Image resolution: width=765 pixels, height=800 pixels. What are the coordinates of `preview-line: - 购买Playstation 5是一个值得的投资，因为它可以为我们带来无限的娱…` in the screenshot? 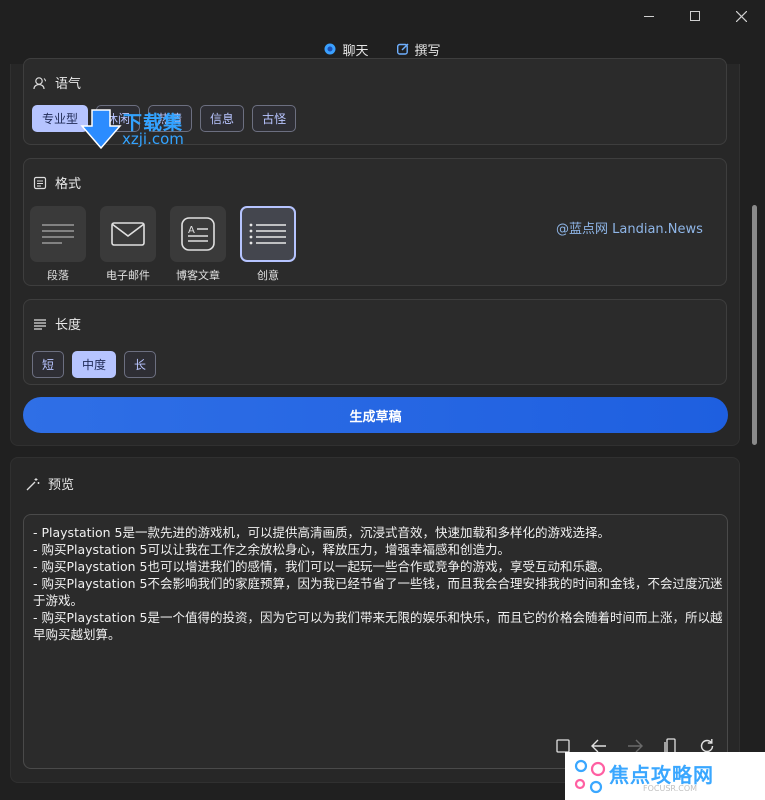 It's located at (378, 626).